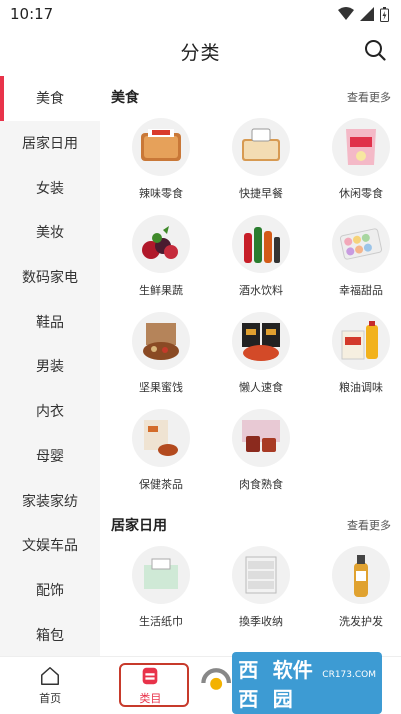  I want to click on category-item: 生鲜果蔬, so click(161, 256).